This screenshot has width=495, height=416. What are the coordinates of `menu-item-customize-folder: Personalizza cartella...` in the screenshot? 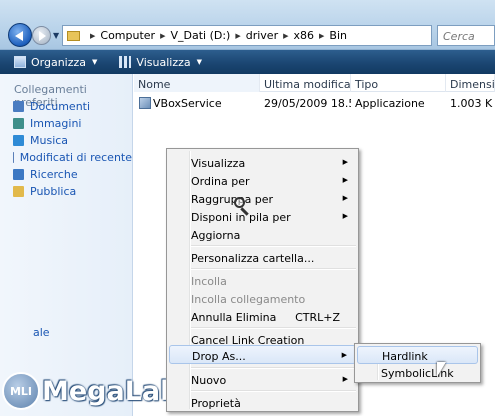 It's located at (262, 257).